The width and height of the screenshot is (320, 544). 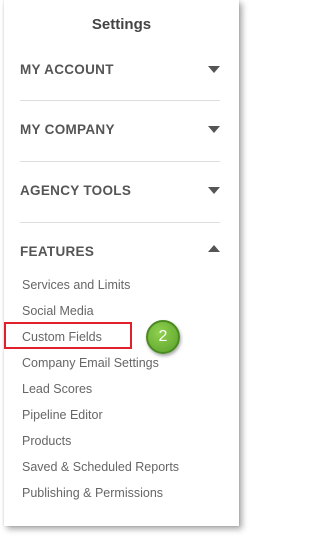 I want to click on section-my-company: MY COMPANY, so click(x=120, y=130).